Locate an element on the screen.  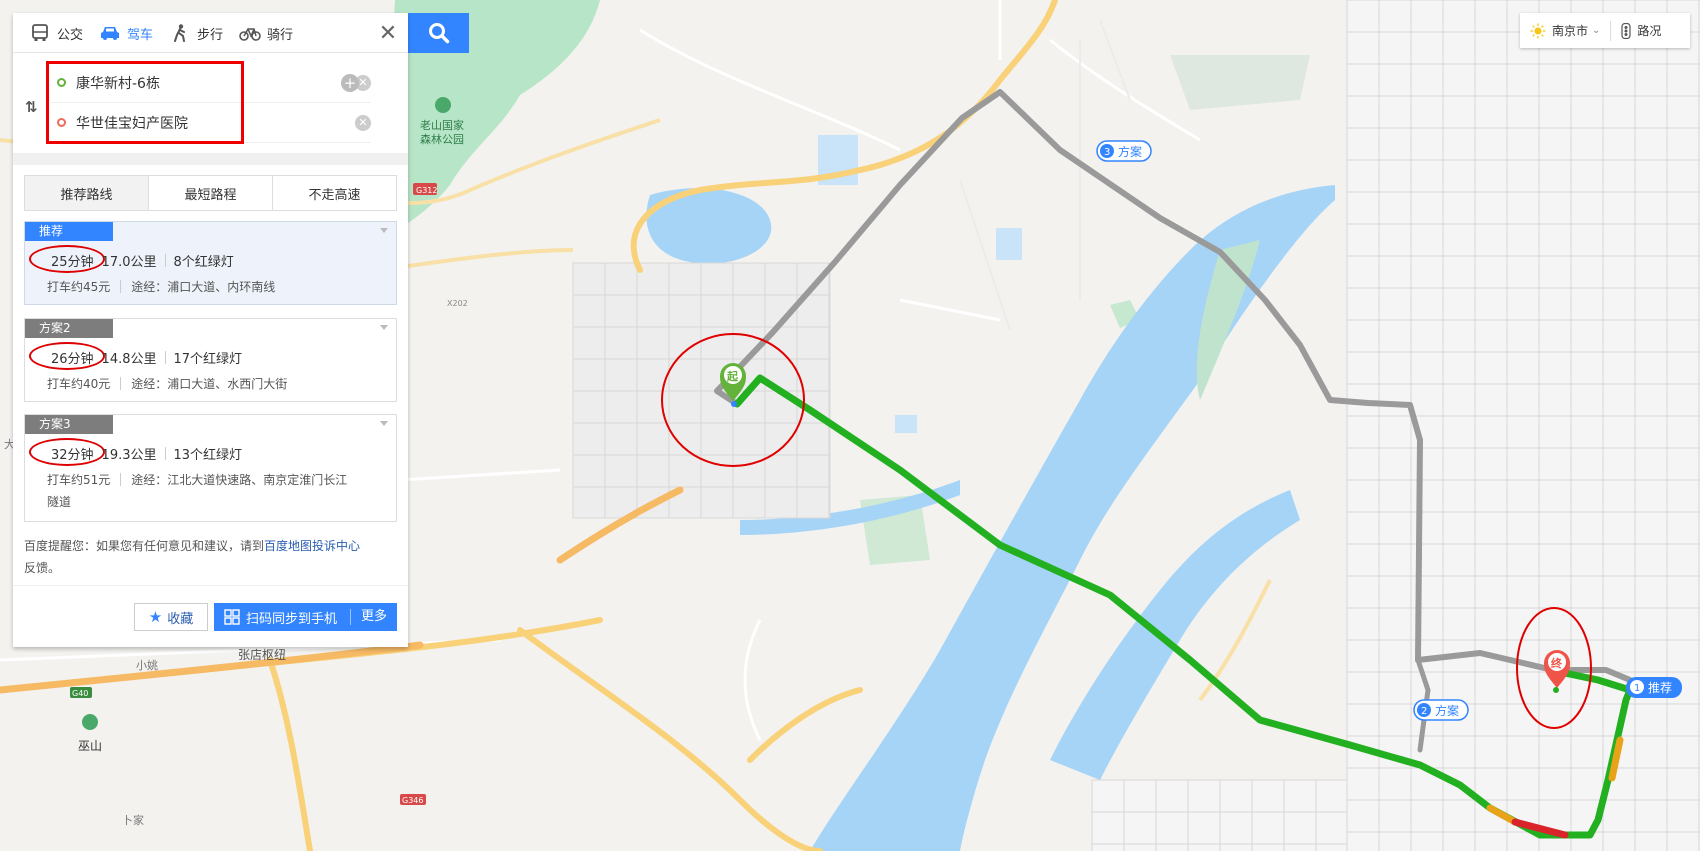
mode-label: 驾车 is located at coordinates (140, 35).